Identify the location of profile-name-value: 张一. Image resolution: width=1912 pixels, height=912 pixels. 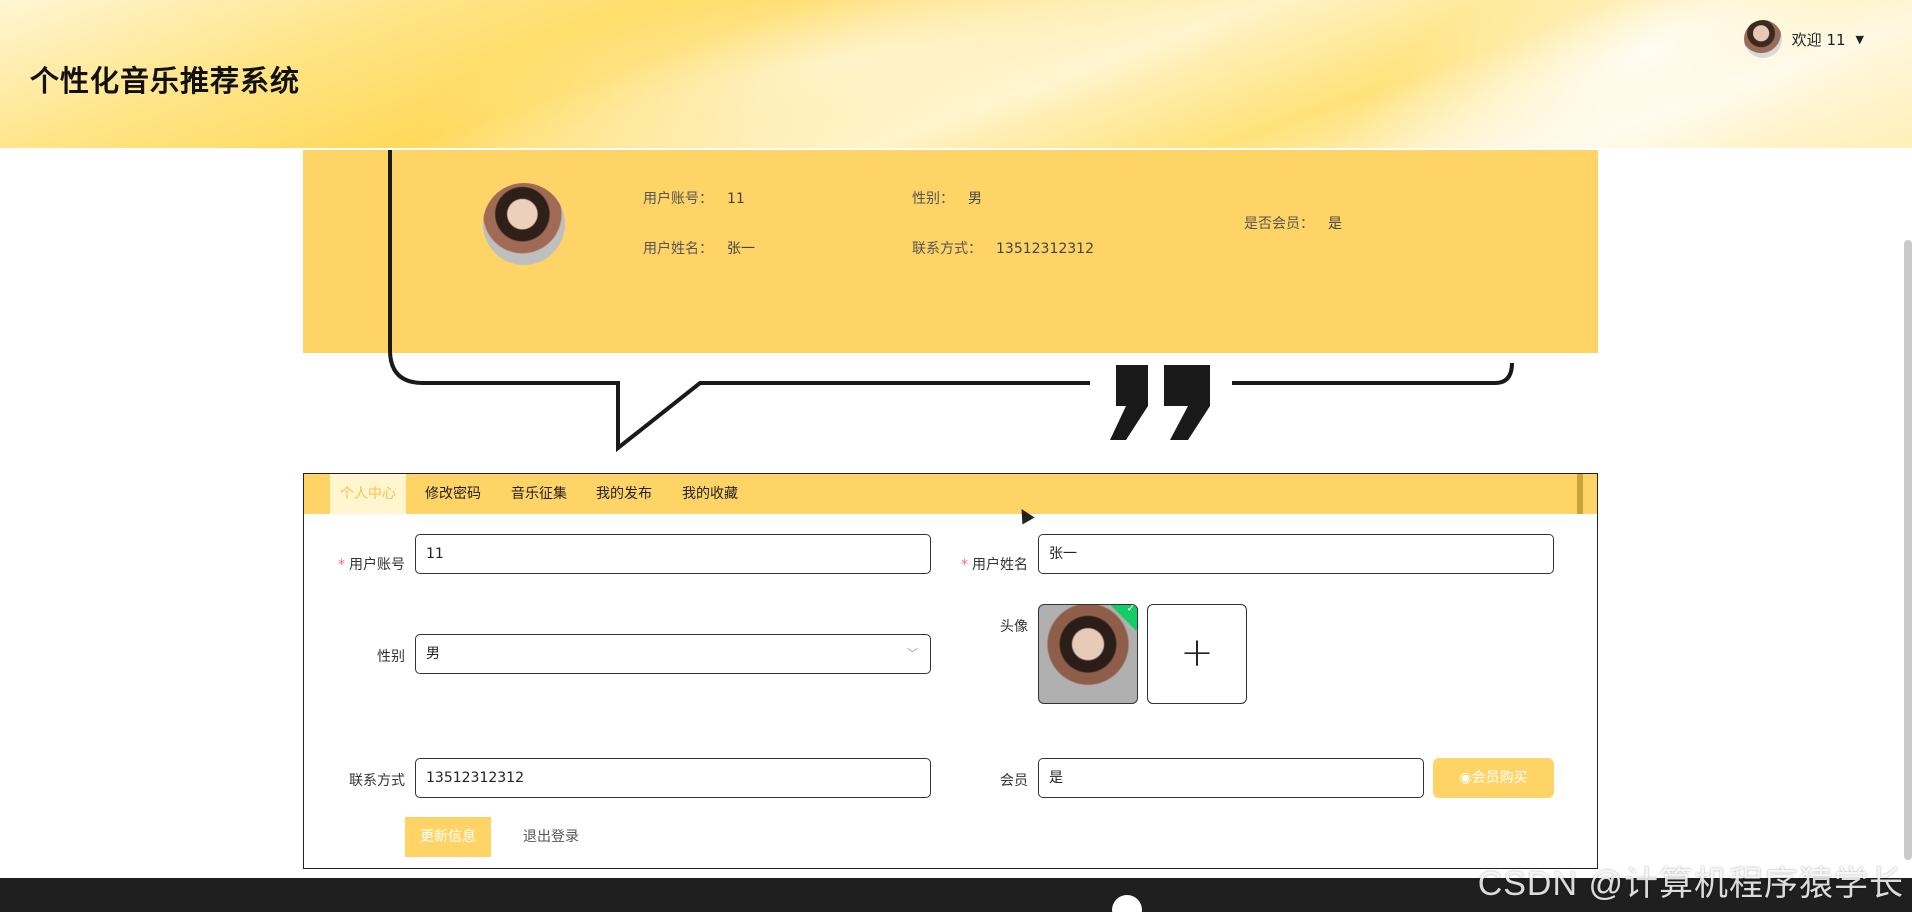
(741, 249).